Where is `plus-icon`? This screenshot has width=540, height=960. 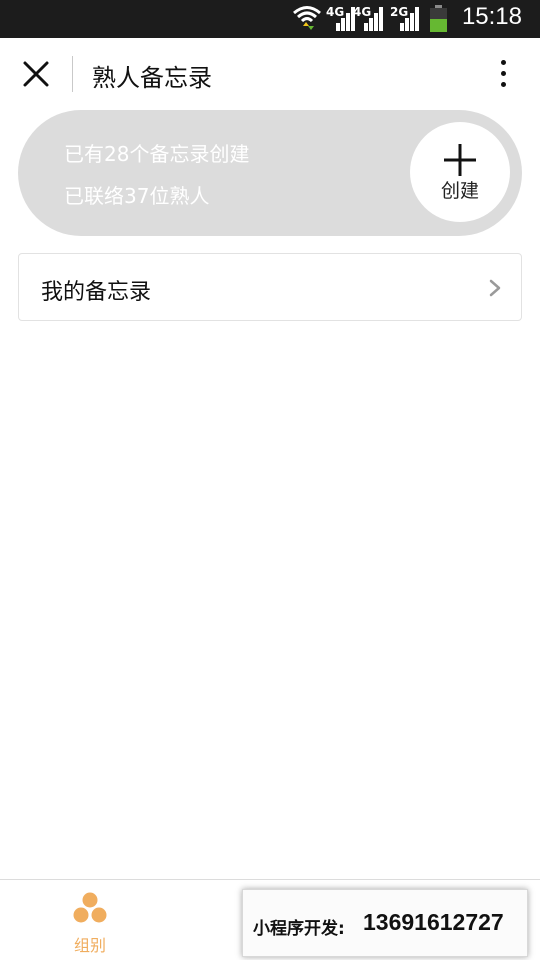
plus-icon is located at coordinates (460, 160).